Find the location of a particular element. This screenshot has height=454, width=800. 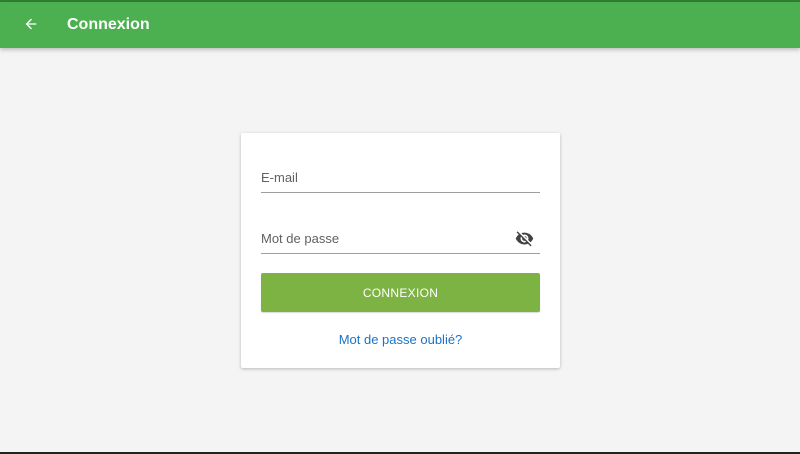

eye-off-icon is located at coordinates (524, 238).